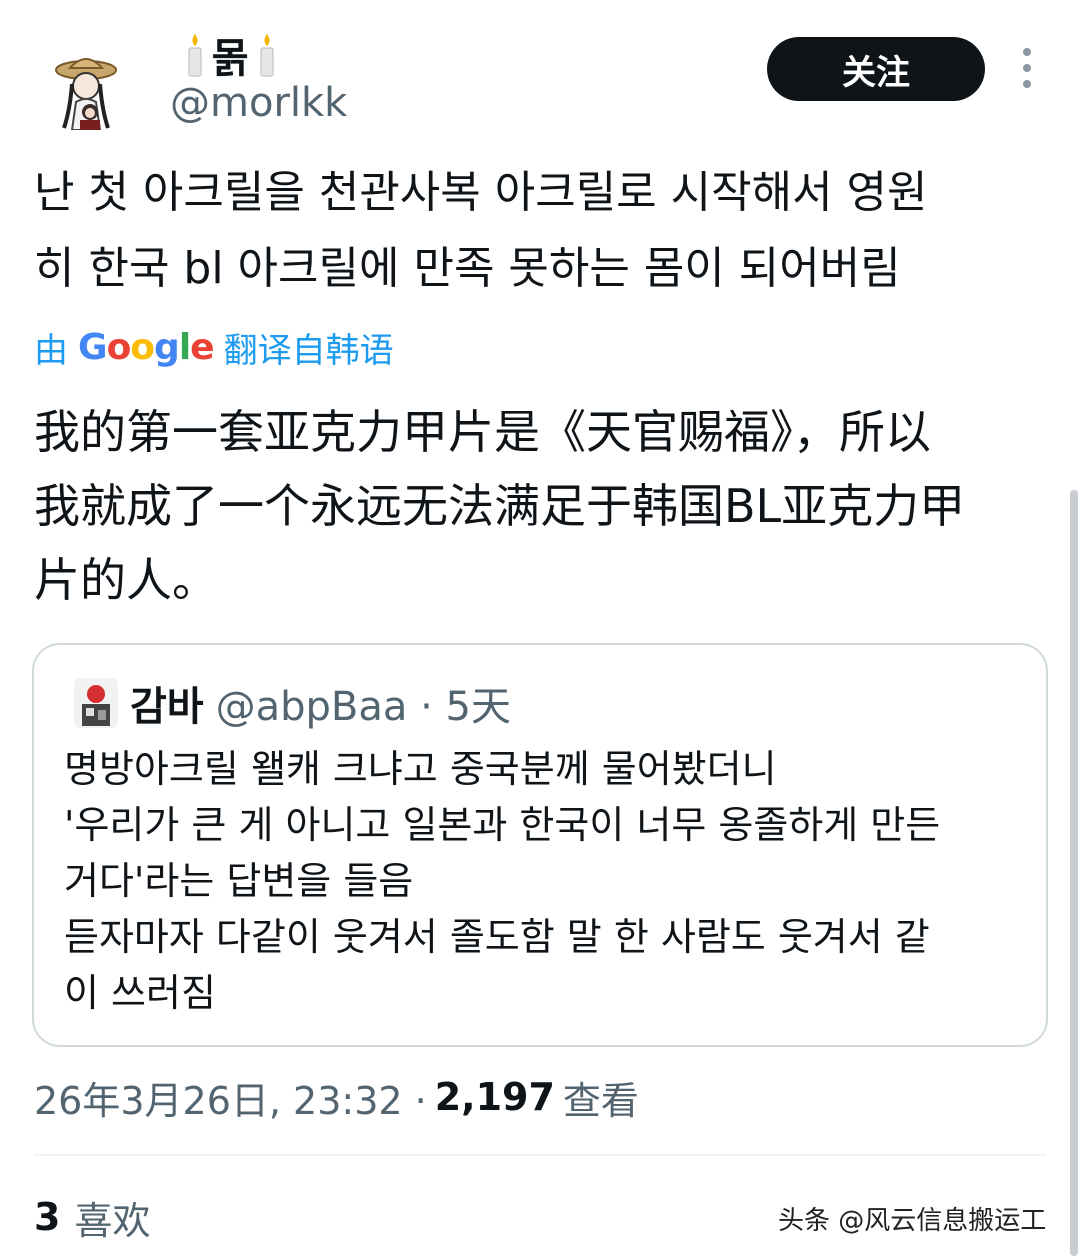 Image resolution: width=1080 pixels, height=1256 pixels. Describe the element at coordinates (540, 1155) in the screenshot. I see `divider` at that location.